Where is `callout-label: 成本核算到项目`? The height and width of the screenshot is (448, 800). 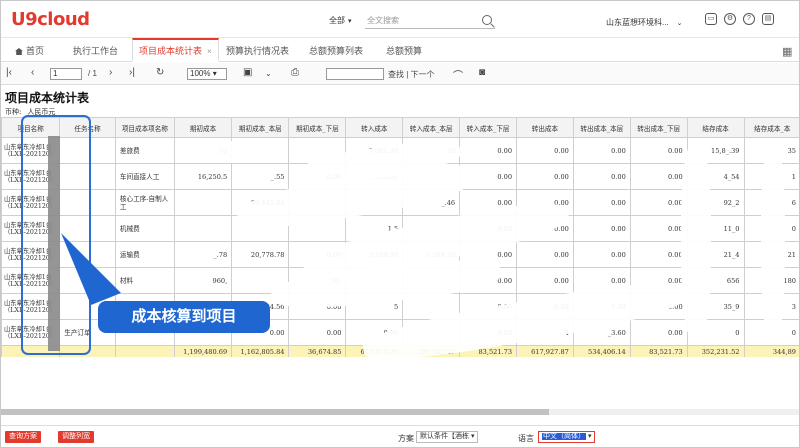 callout-label: 成本核算到项目 is located at coordinates (184, 317).